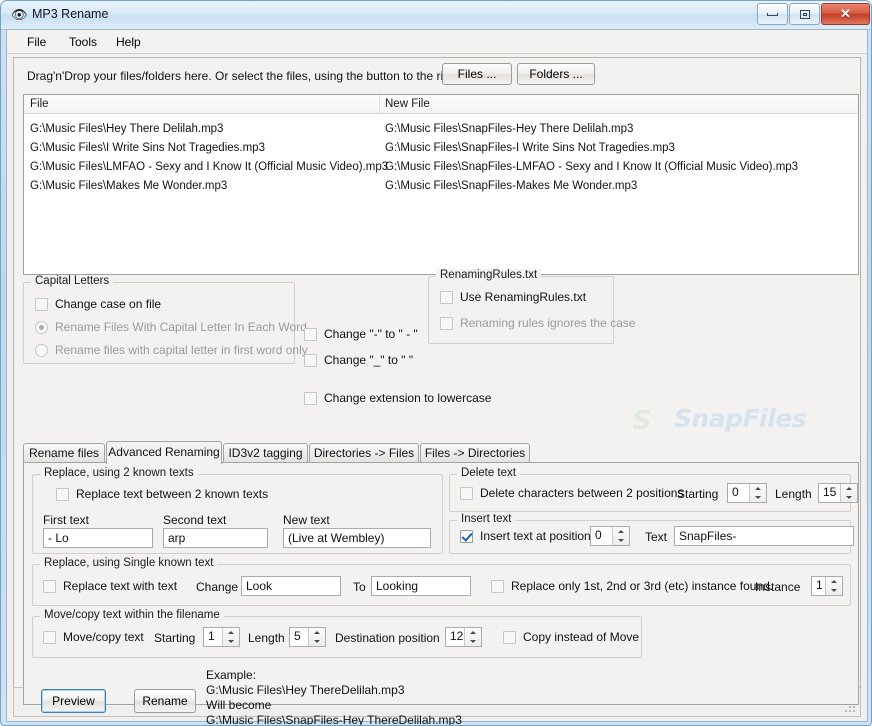 Image resolution: width=872 pixels, height=726 pixels. Describe the element at coordinates (764, 536) in the screenshot. I see `insert-text-input` at that location.